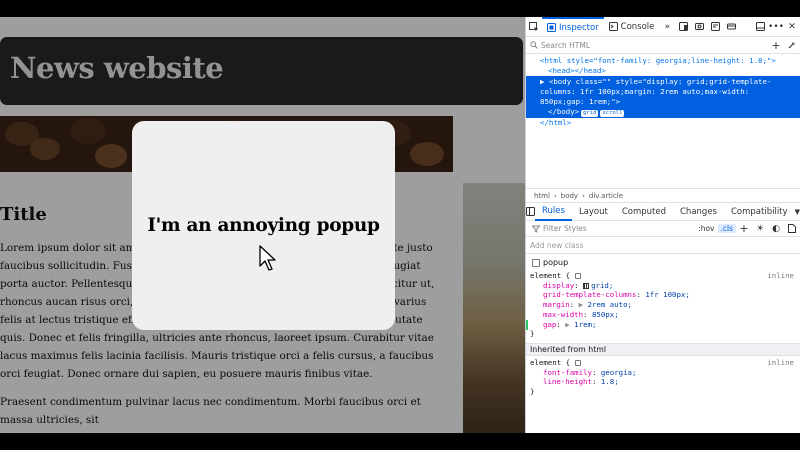 This screenshot has height=450, width=800. Describe the element at coordinates (663, 262) in the screenshot. I see `class-toggle-popup: popup` at that location.